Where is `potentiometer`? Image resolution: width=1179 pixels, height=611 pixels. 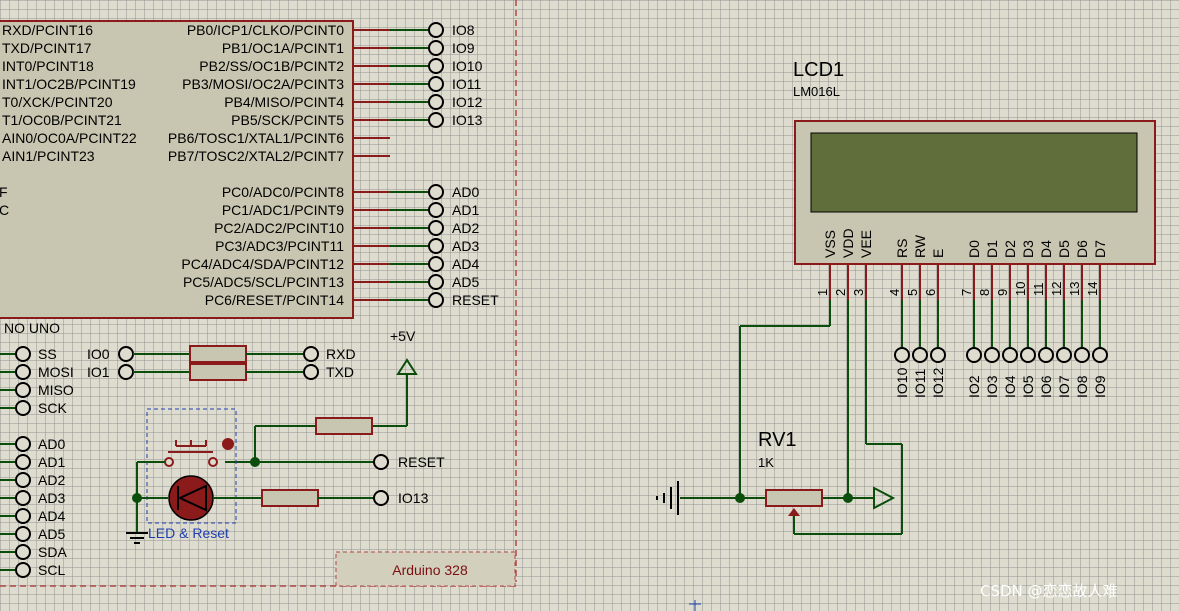
potentiometer is located at coordinates (794, 498).